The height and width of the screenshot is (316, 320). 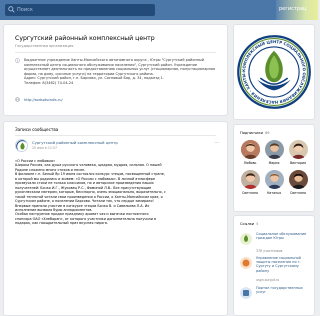 What do you see at coordinates (36, 129) in the screenshot?
I see `wall-title: Записи сообщества` at bounding box center [36, 129].